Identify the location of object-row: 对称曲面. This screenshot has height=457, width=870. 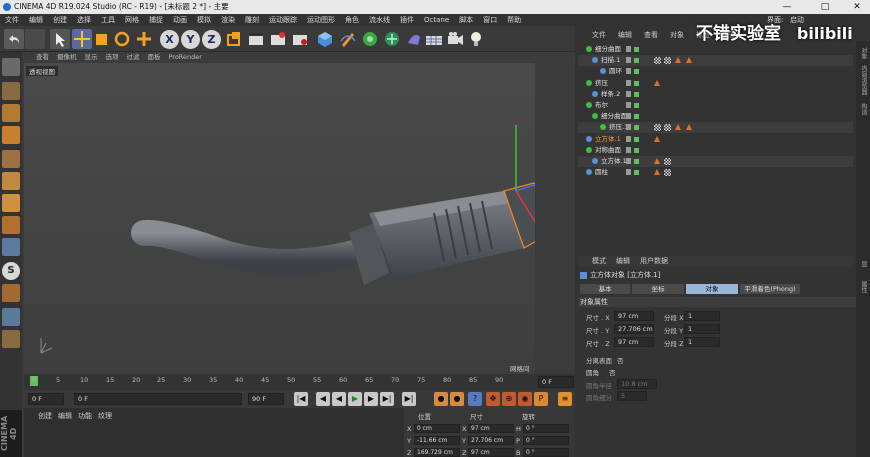
(715, 150).